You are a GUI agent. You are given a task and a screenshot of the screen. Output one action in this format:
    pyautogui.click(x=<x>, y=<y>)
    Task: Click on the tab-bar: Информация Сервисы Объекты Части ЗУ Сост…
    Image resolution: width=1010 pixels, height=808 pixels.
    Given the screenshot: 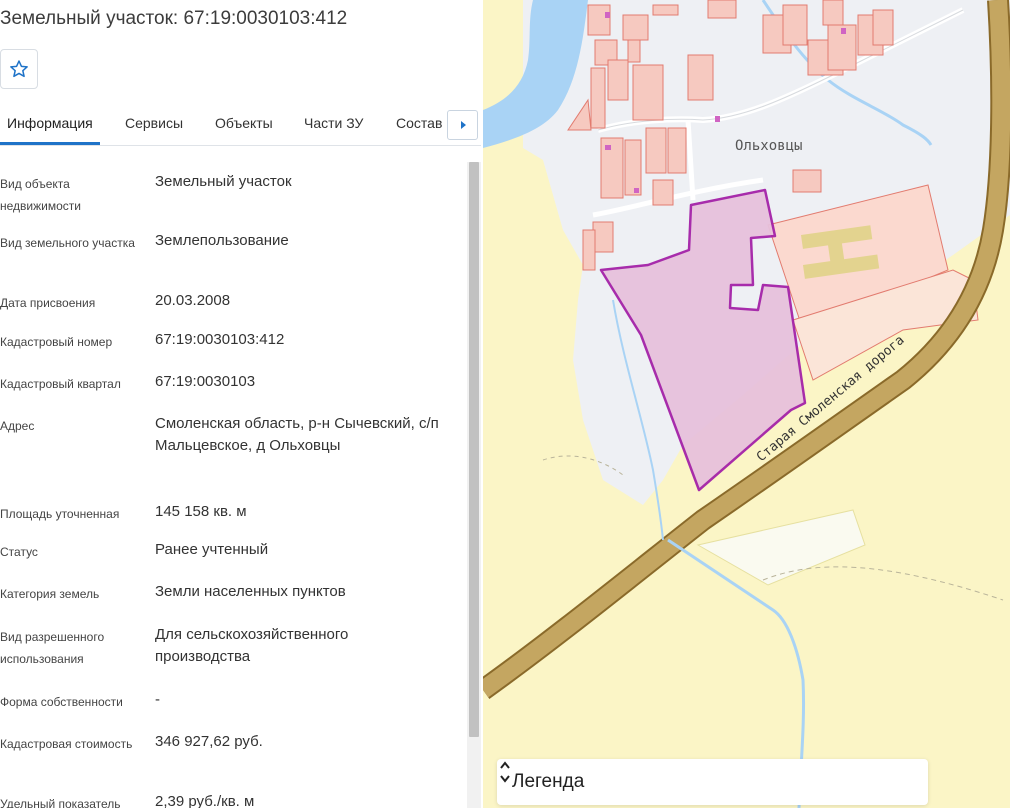 What is the action you would take?
    pyautogui.click(x=240, y=127)
    